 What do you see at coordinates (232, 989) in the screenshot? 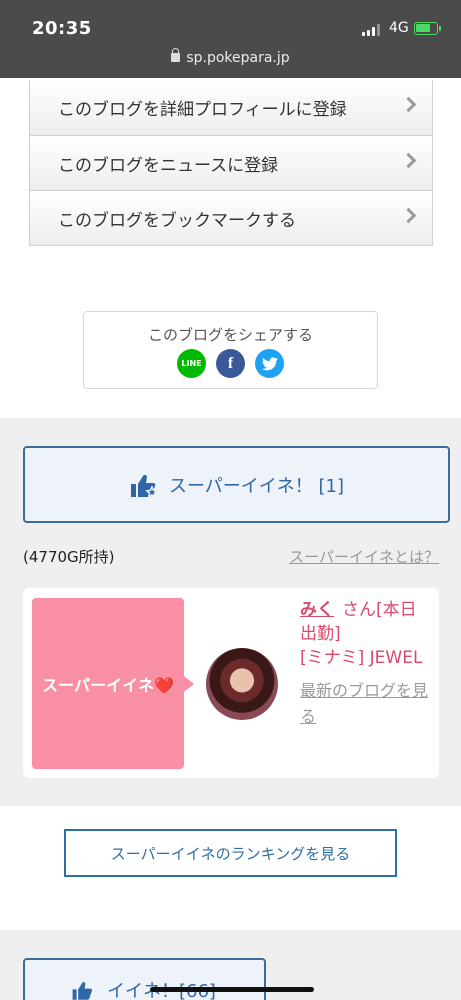
I see `home-indicator` at bounding box center [232, 989].